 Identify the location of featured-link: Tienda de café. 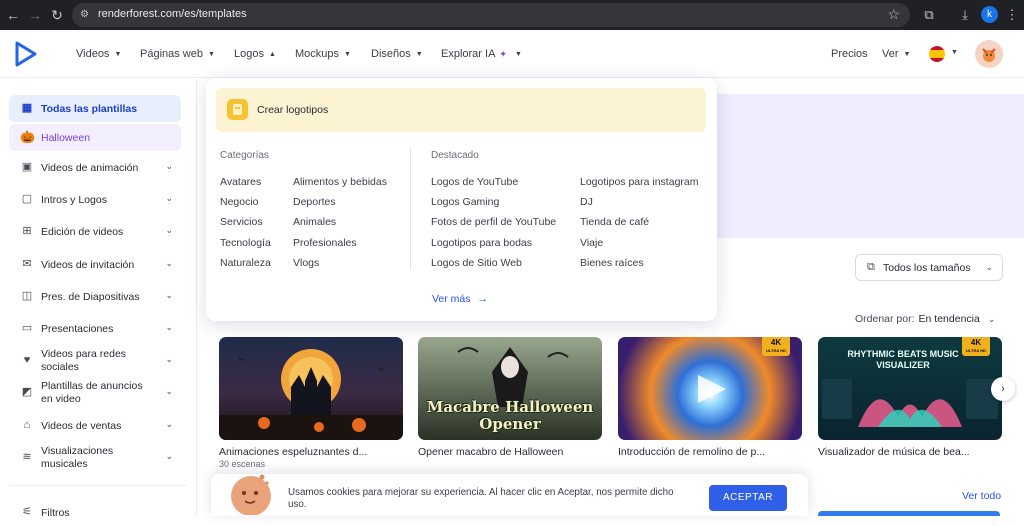
(614, 222).